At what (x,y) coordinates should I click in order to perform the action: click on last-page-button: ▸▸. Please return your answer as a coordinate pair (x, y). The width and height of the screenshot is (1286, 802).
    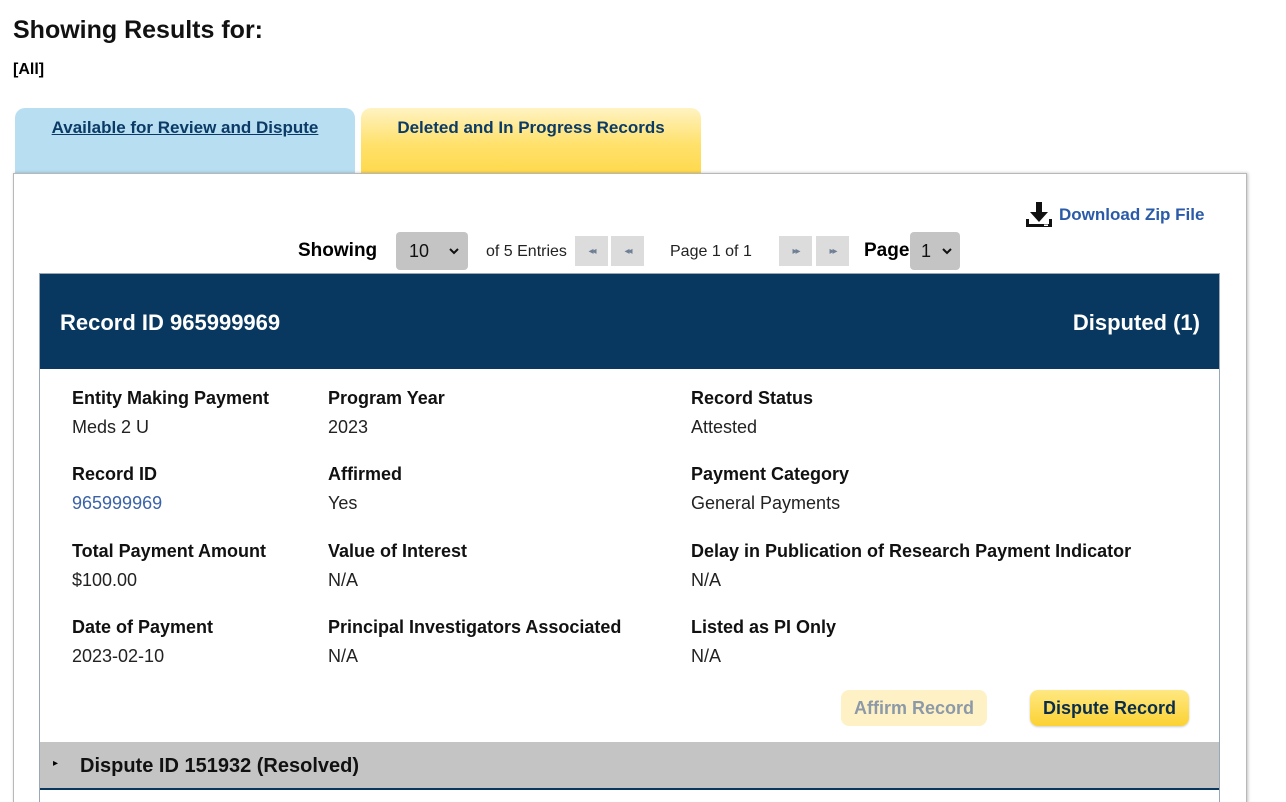
    Looking at the image, I should click on (832, 251).